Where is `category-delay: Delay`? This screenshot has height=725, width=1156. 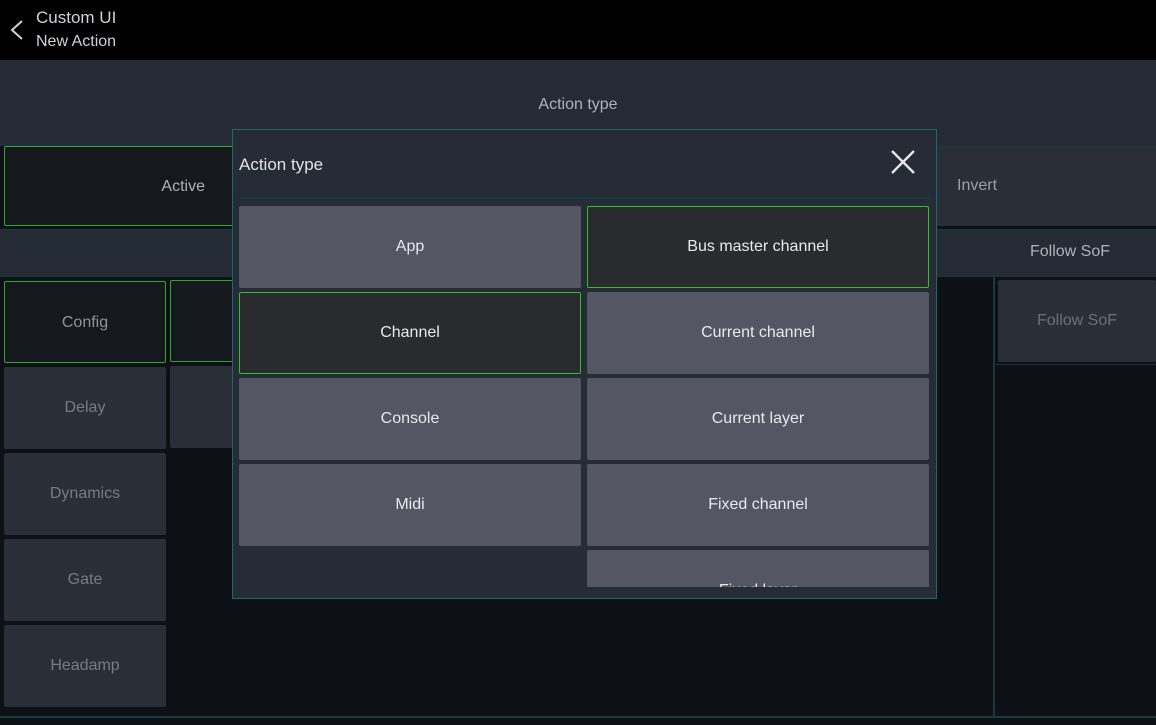 category-delay: Delay is located at coordinates (85, 408).